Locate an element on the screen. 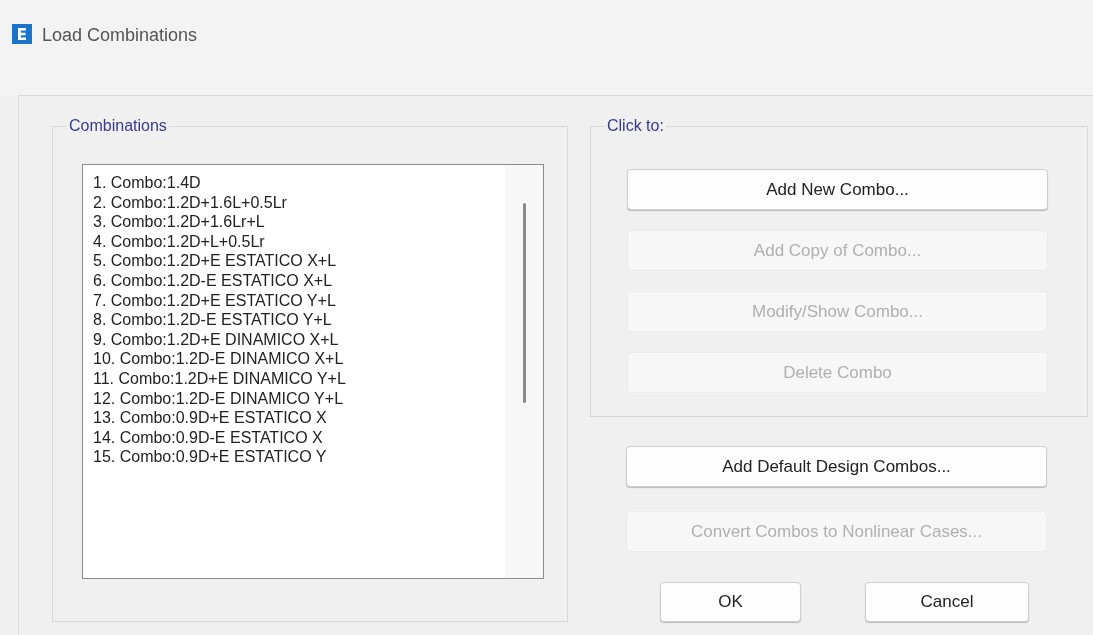 Image resolution: width=1093 pixels, height=635 pixels. combination-item: 15. Combo:0.9D+E ESTATICO Y is located at coordinates (298, 457).